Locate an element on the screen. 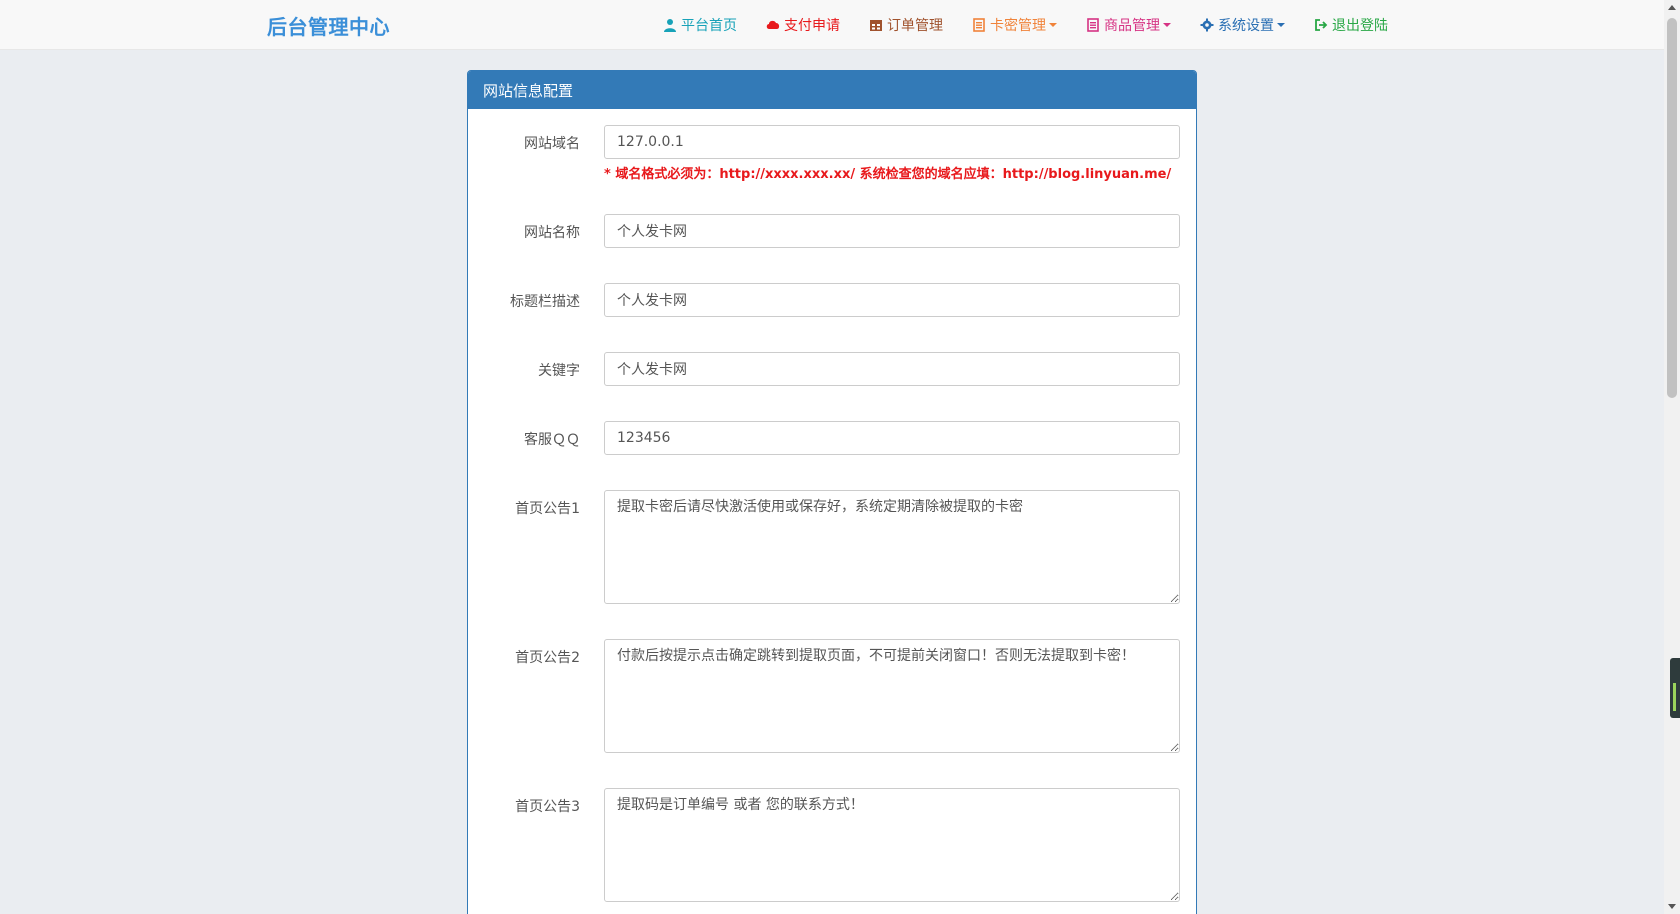 This screenshot has height=914, width=1680. nav-item-label: 退出登陆 is located at coordinates (1360, 26).